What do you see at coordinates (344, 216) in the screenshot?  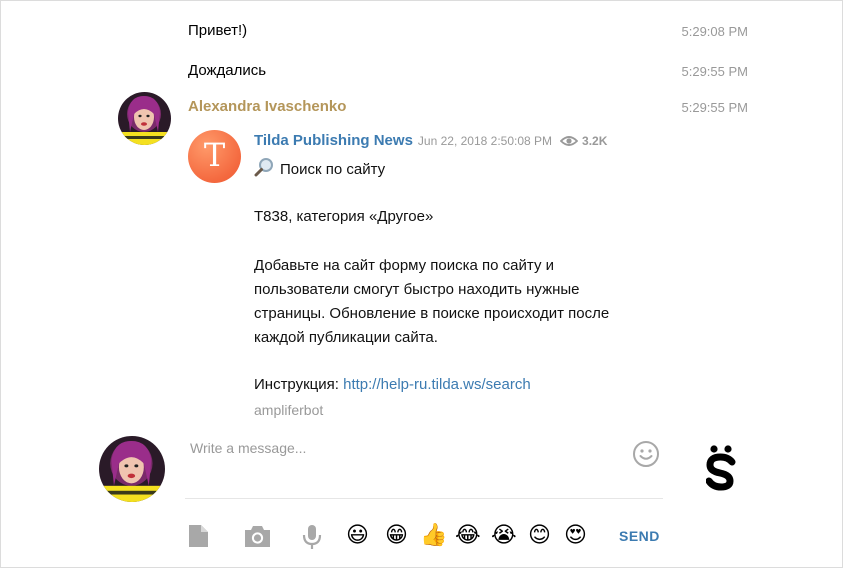 I see `post-line: T838, категория «Другое»` at bounding box center [344, 216].